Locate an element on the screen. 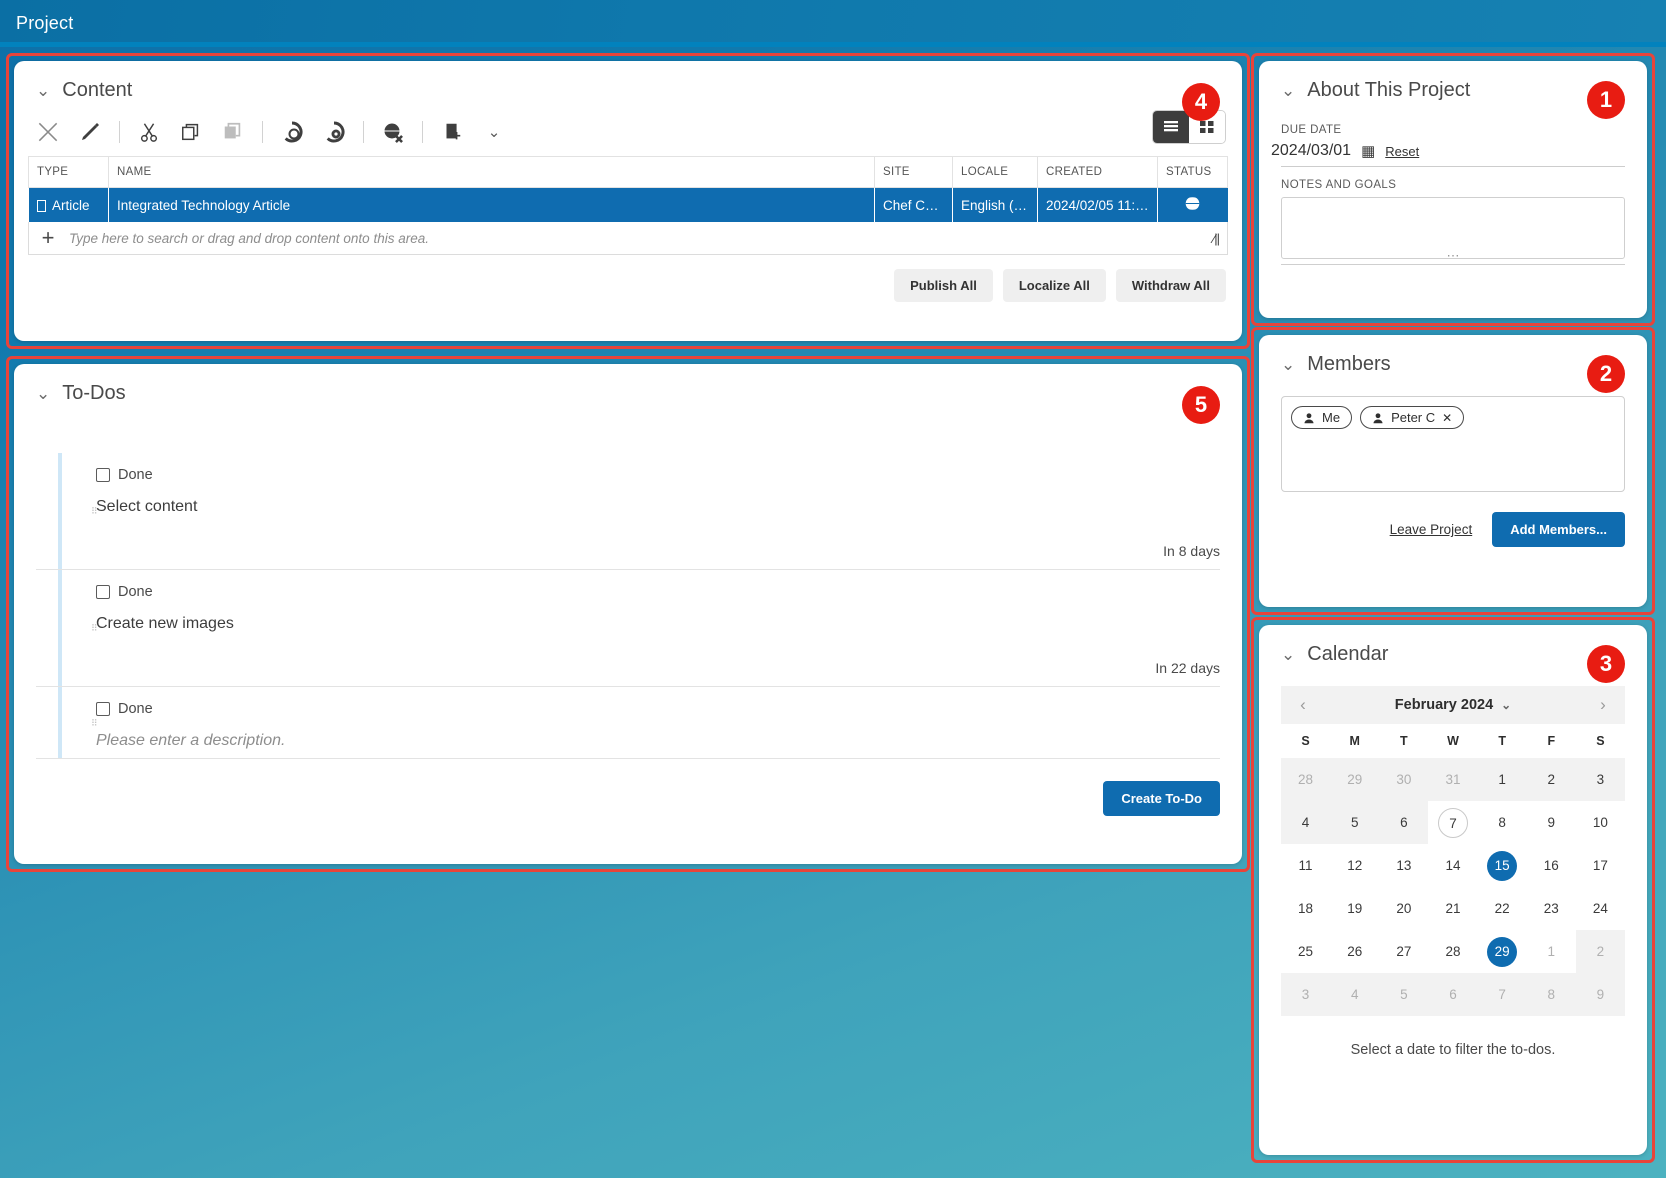 This screenshot has height=1178, width=1666. page-title: Project is located at coordinates (45, 23).